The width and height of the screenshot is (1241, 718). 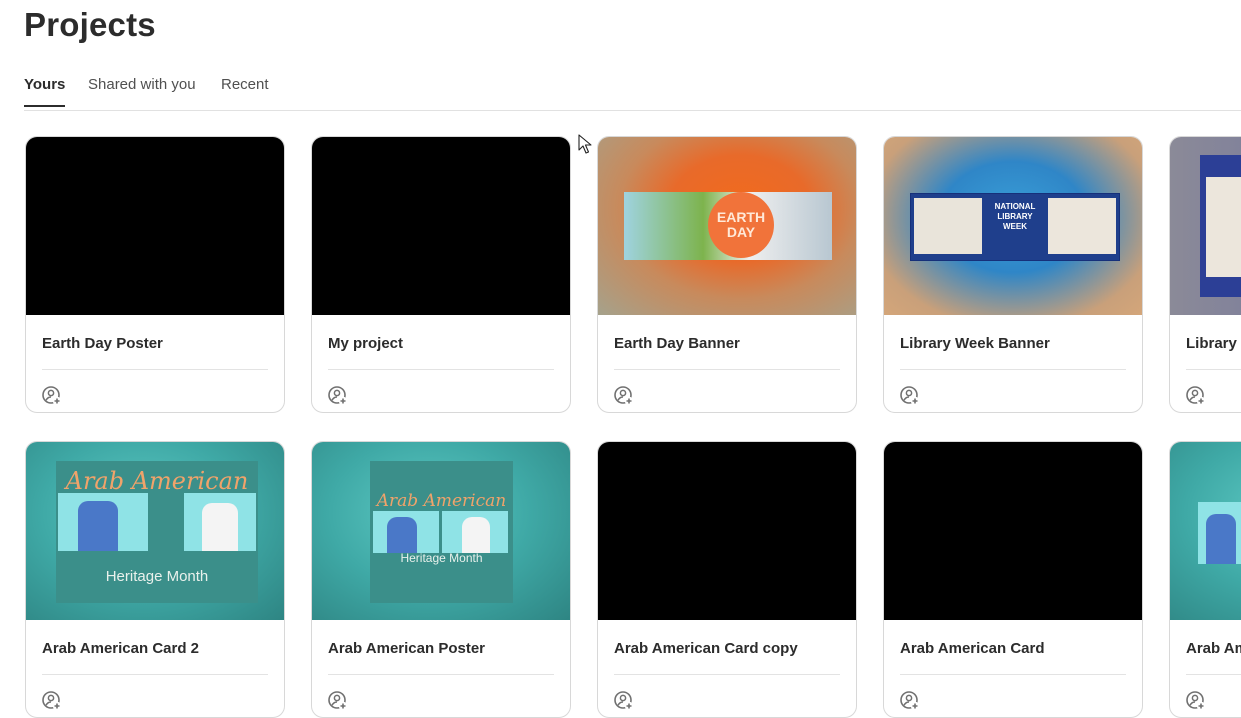 What do you see at coordinates (102, 343) in the screenshot?
I see `project-title: Earth Day Poster` at bounding box center [102, 343].